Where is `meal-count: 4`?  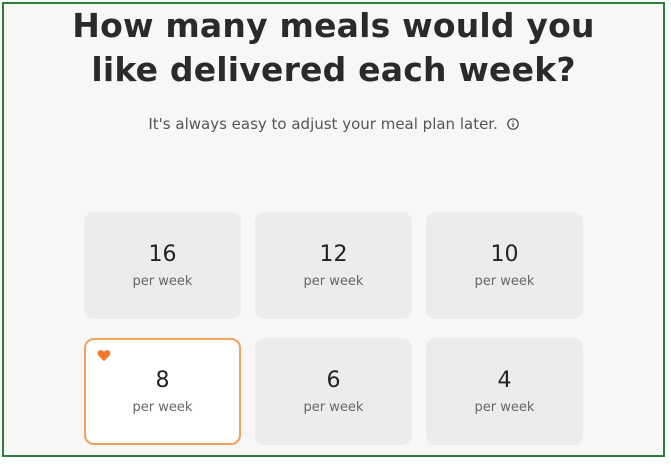
meal-count: 4 is located at coordinates (504, 380).